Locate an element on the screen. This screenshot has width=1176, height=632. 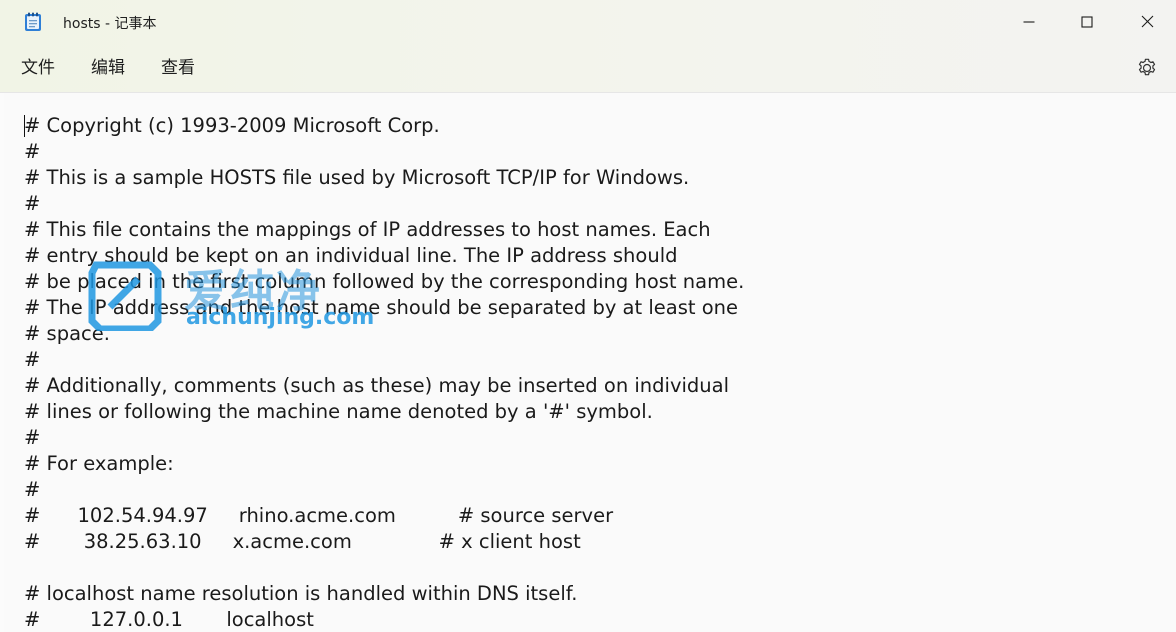
menu-edit: 编辑 is located at coordinates (108, 68).